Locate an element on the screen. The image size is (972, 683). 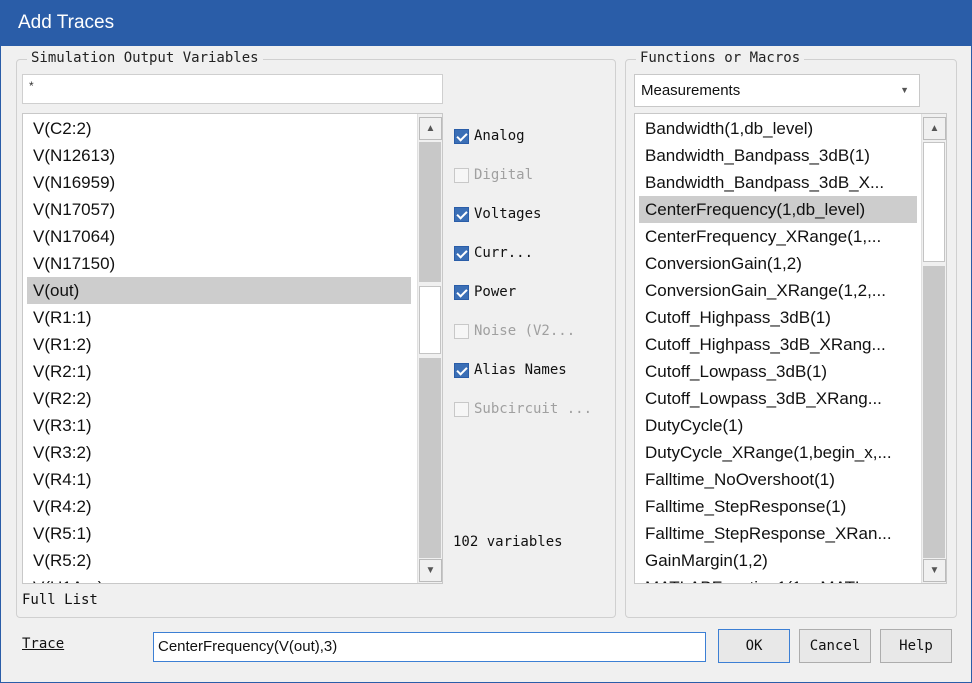
chevron-down-icon: ▼ is located at coordinates (904, 90).